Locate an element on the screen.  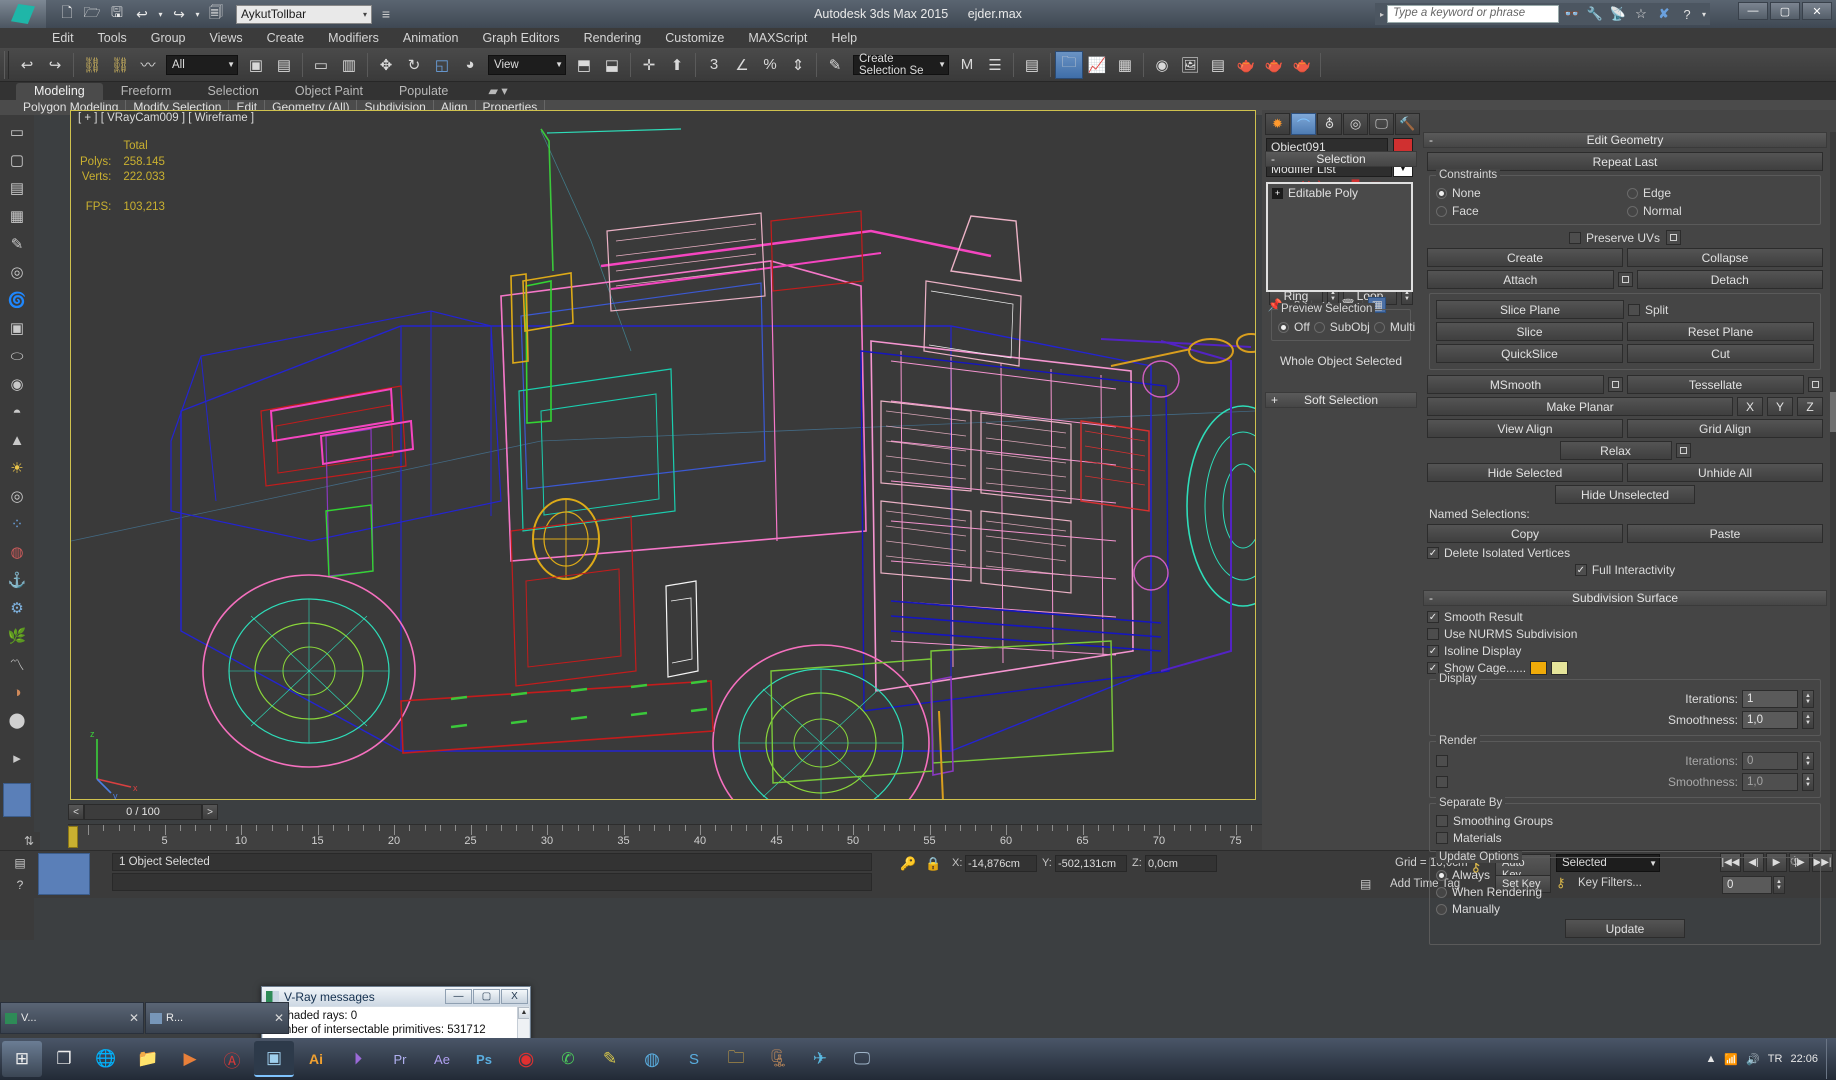
telegram-icon: ✈ is located at coordinates (820, 1059).